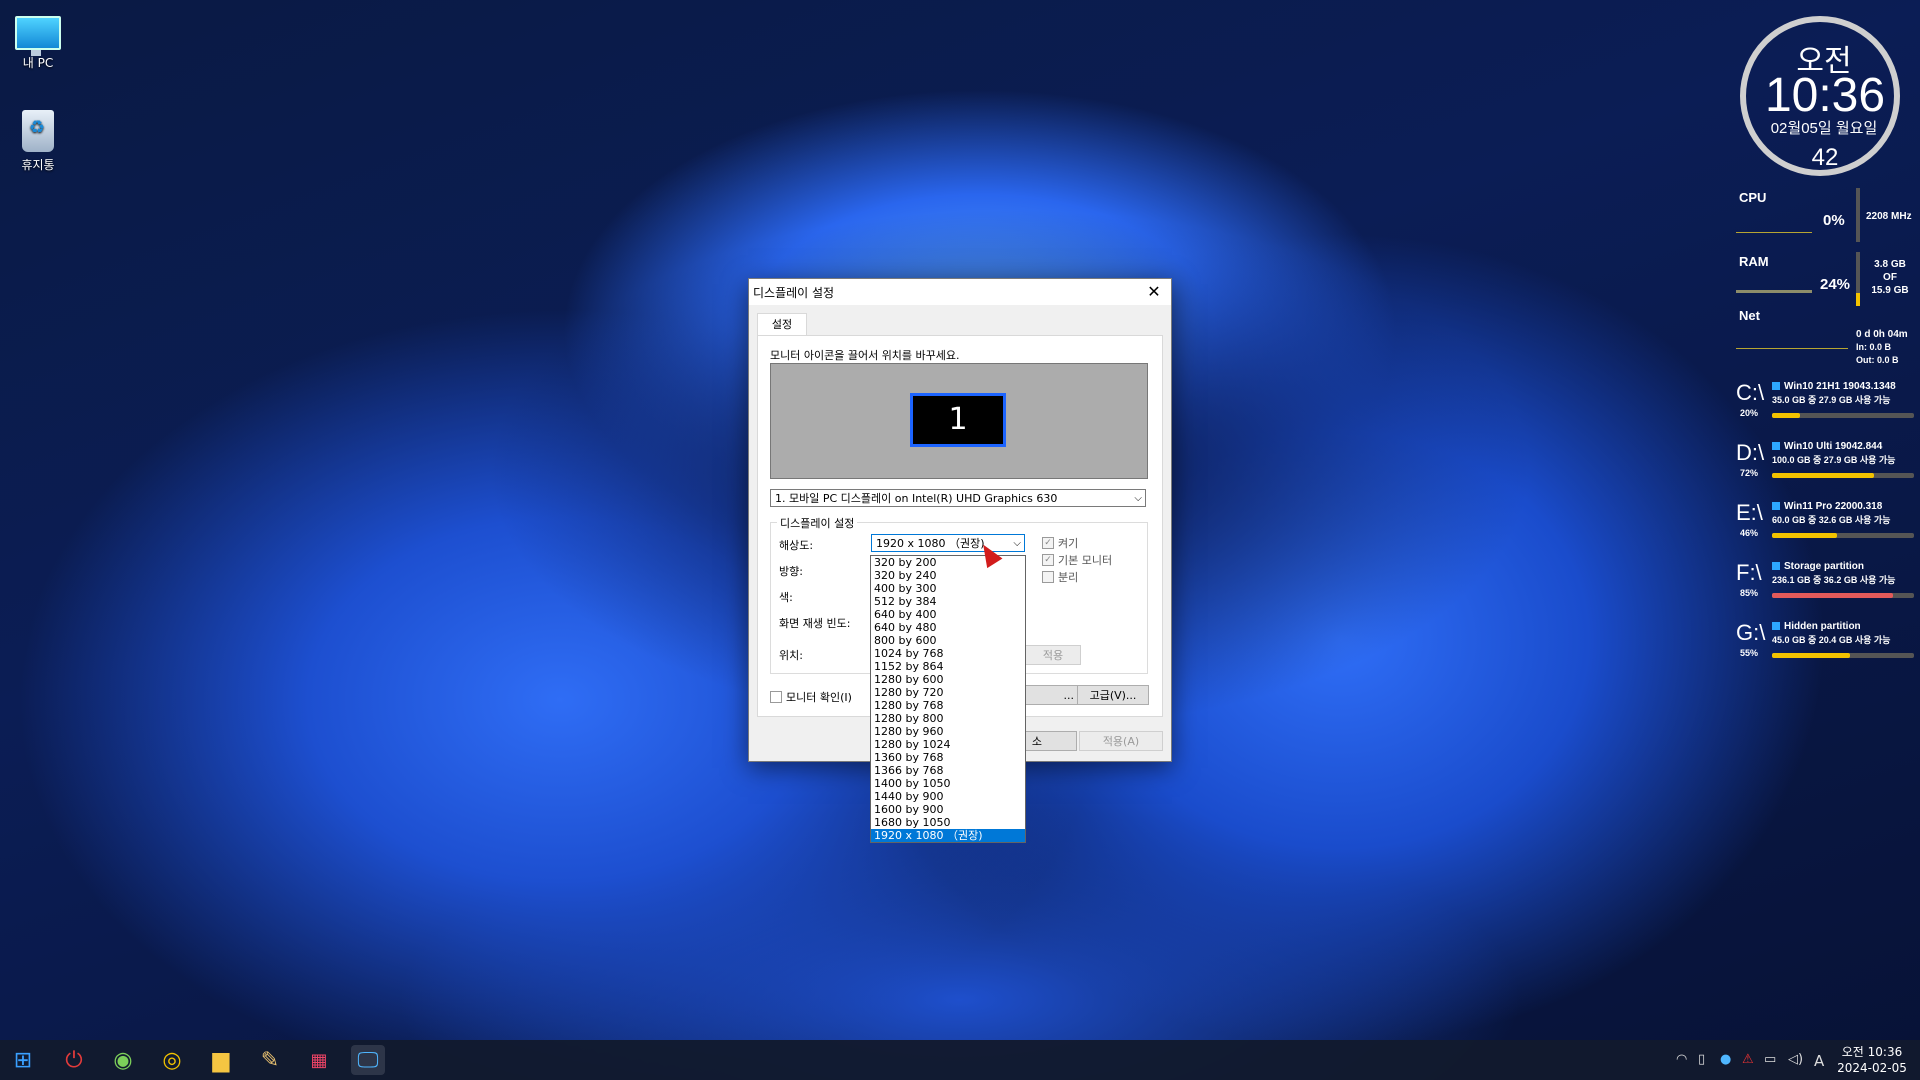 Image resolution: width=1920 pixels, height=1080 pixels. I want to click on drive-name: Win10 Ulti 19042.844, so click(1827, 446).